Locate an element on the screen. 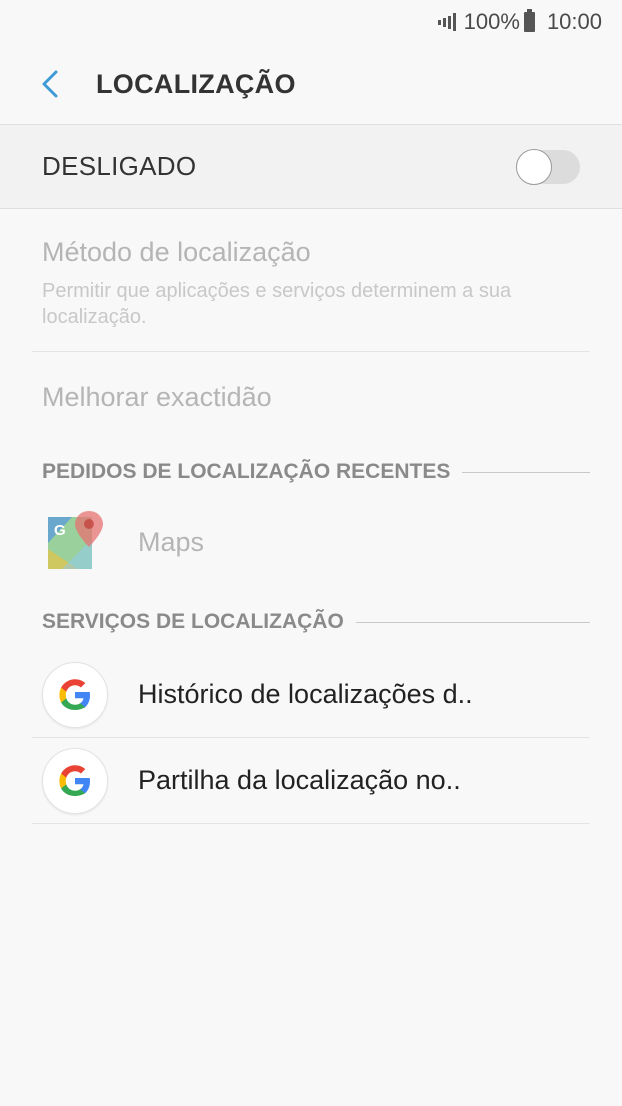  recent-request-maps: G Maps is located at coordinates (311, 542).